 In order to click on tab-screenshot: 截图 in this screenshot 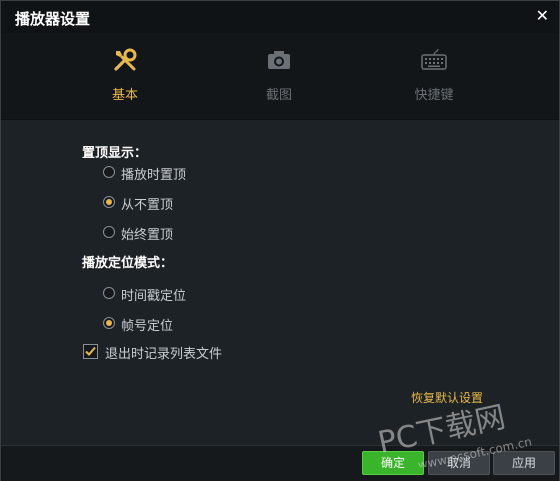, I will do `click(279, 76)`.